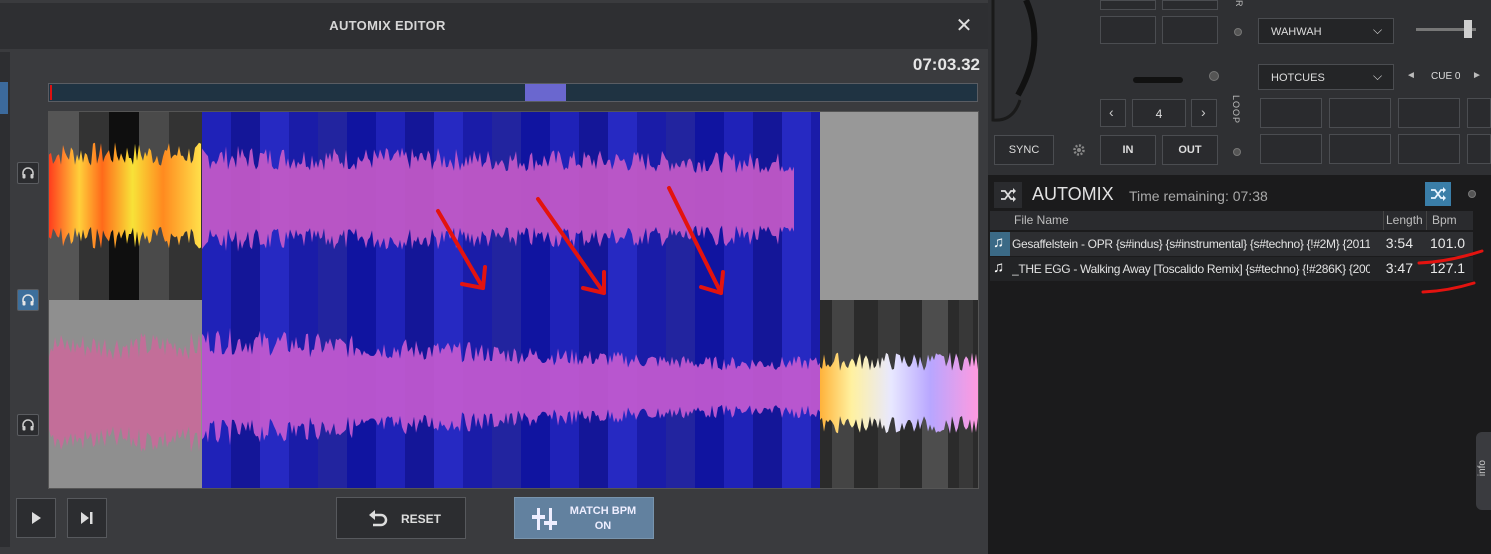 The height and width of the screenshot is (554, 1491). I want to click on effect-slider, so click(1446, 29).